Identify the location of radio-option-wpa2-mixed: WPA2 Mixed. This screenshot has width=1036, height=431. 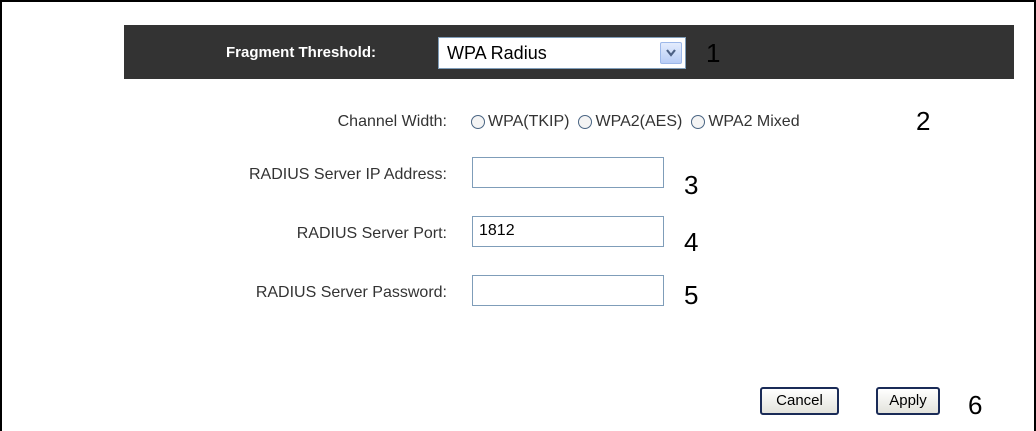
(745, 122).